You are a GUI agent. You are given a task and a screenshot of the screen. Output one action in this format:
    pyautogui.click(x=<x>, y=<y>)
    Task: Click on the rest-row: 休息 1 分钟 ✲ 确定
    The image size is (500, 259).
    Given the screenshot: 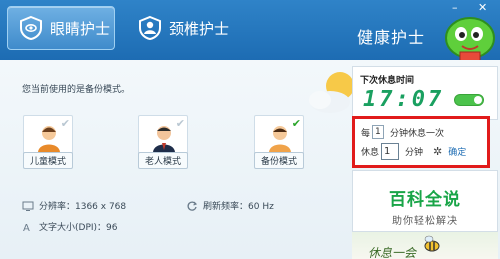 What is the action you would take?
    pyautogui.click(x=413, y=151)
    